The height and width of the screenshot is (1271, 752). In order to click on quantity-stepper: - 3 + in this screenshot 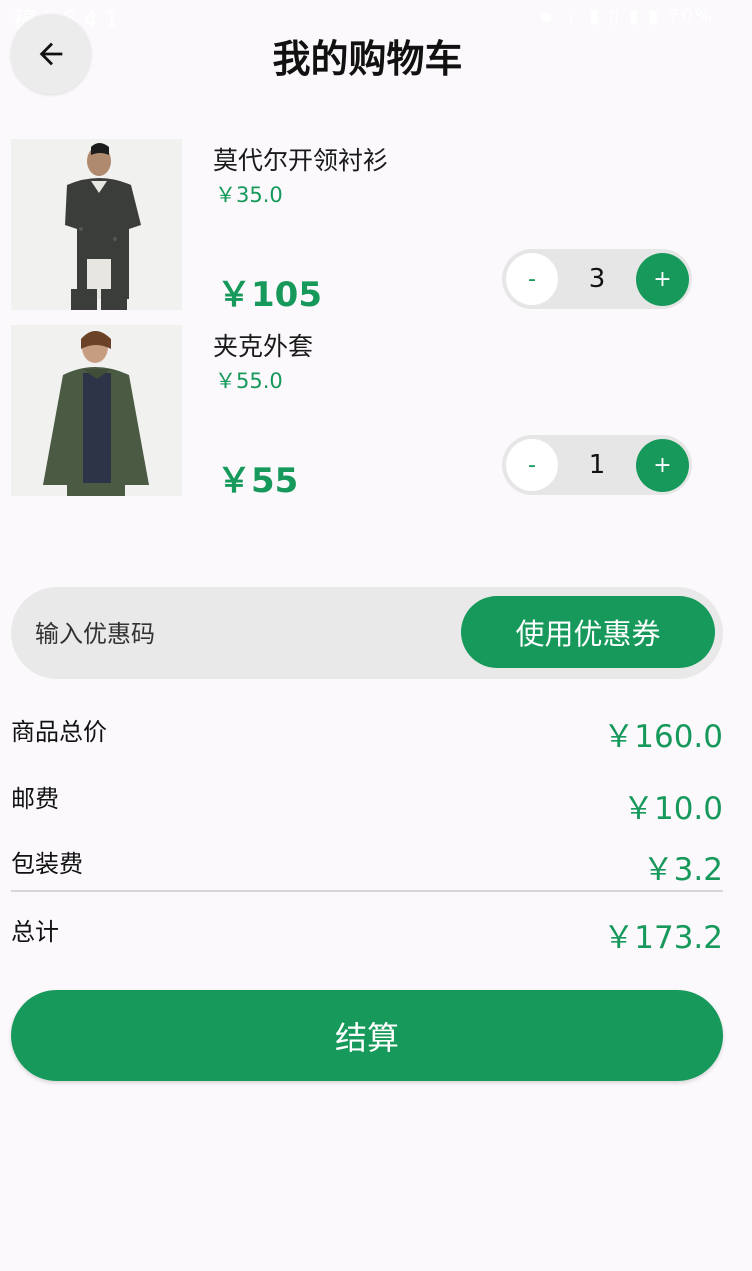, I will do `click(597, 279)`.